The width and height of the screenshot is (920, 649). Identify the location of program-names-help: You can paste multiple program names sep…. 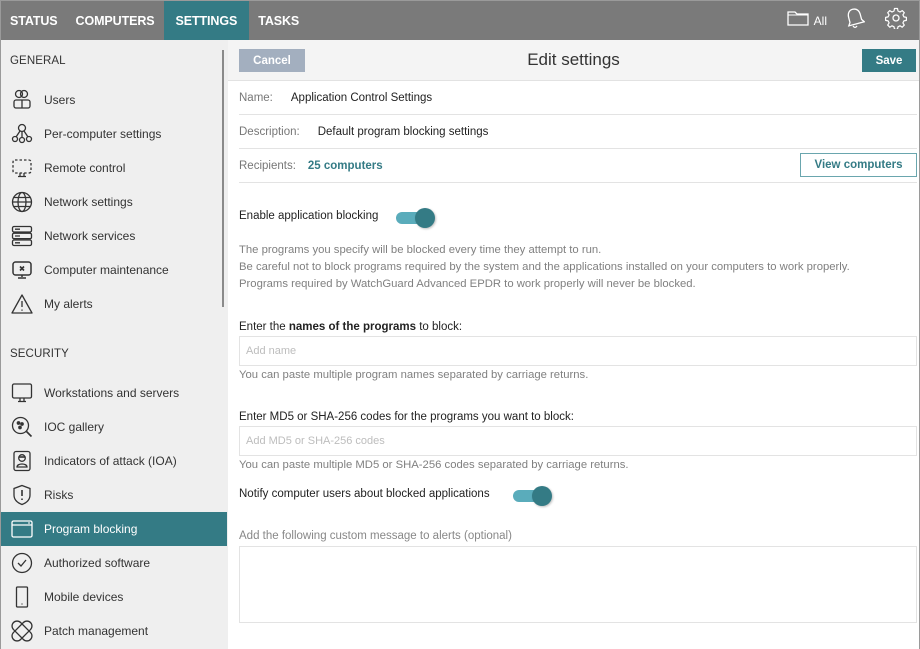
(414, 375).